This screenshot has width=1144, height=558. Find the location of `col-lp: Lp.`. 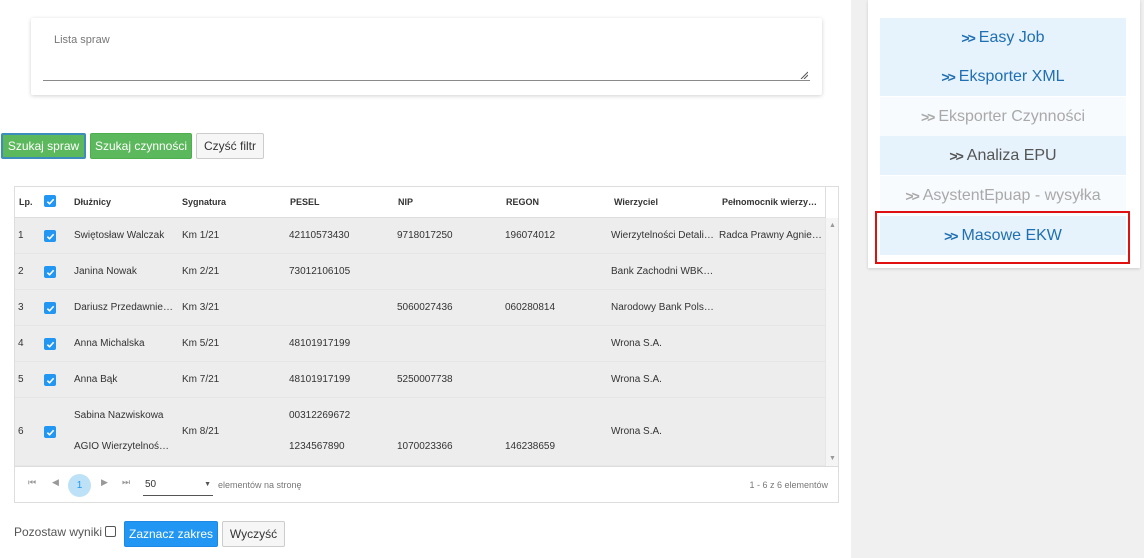

col-lp: Lp. is located at coordinates (31, 202).